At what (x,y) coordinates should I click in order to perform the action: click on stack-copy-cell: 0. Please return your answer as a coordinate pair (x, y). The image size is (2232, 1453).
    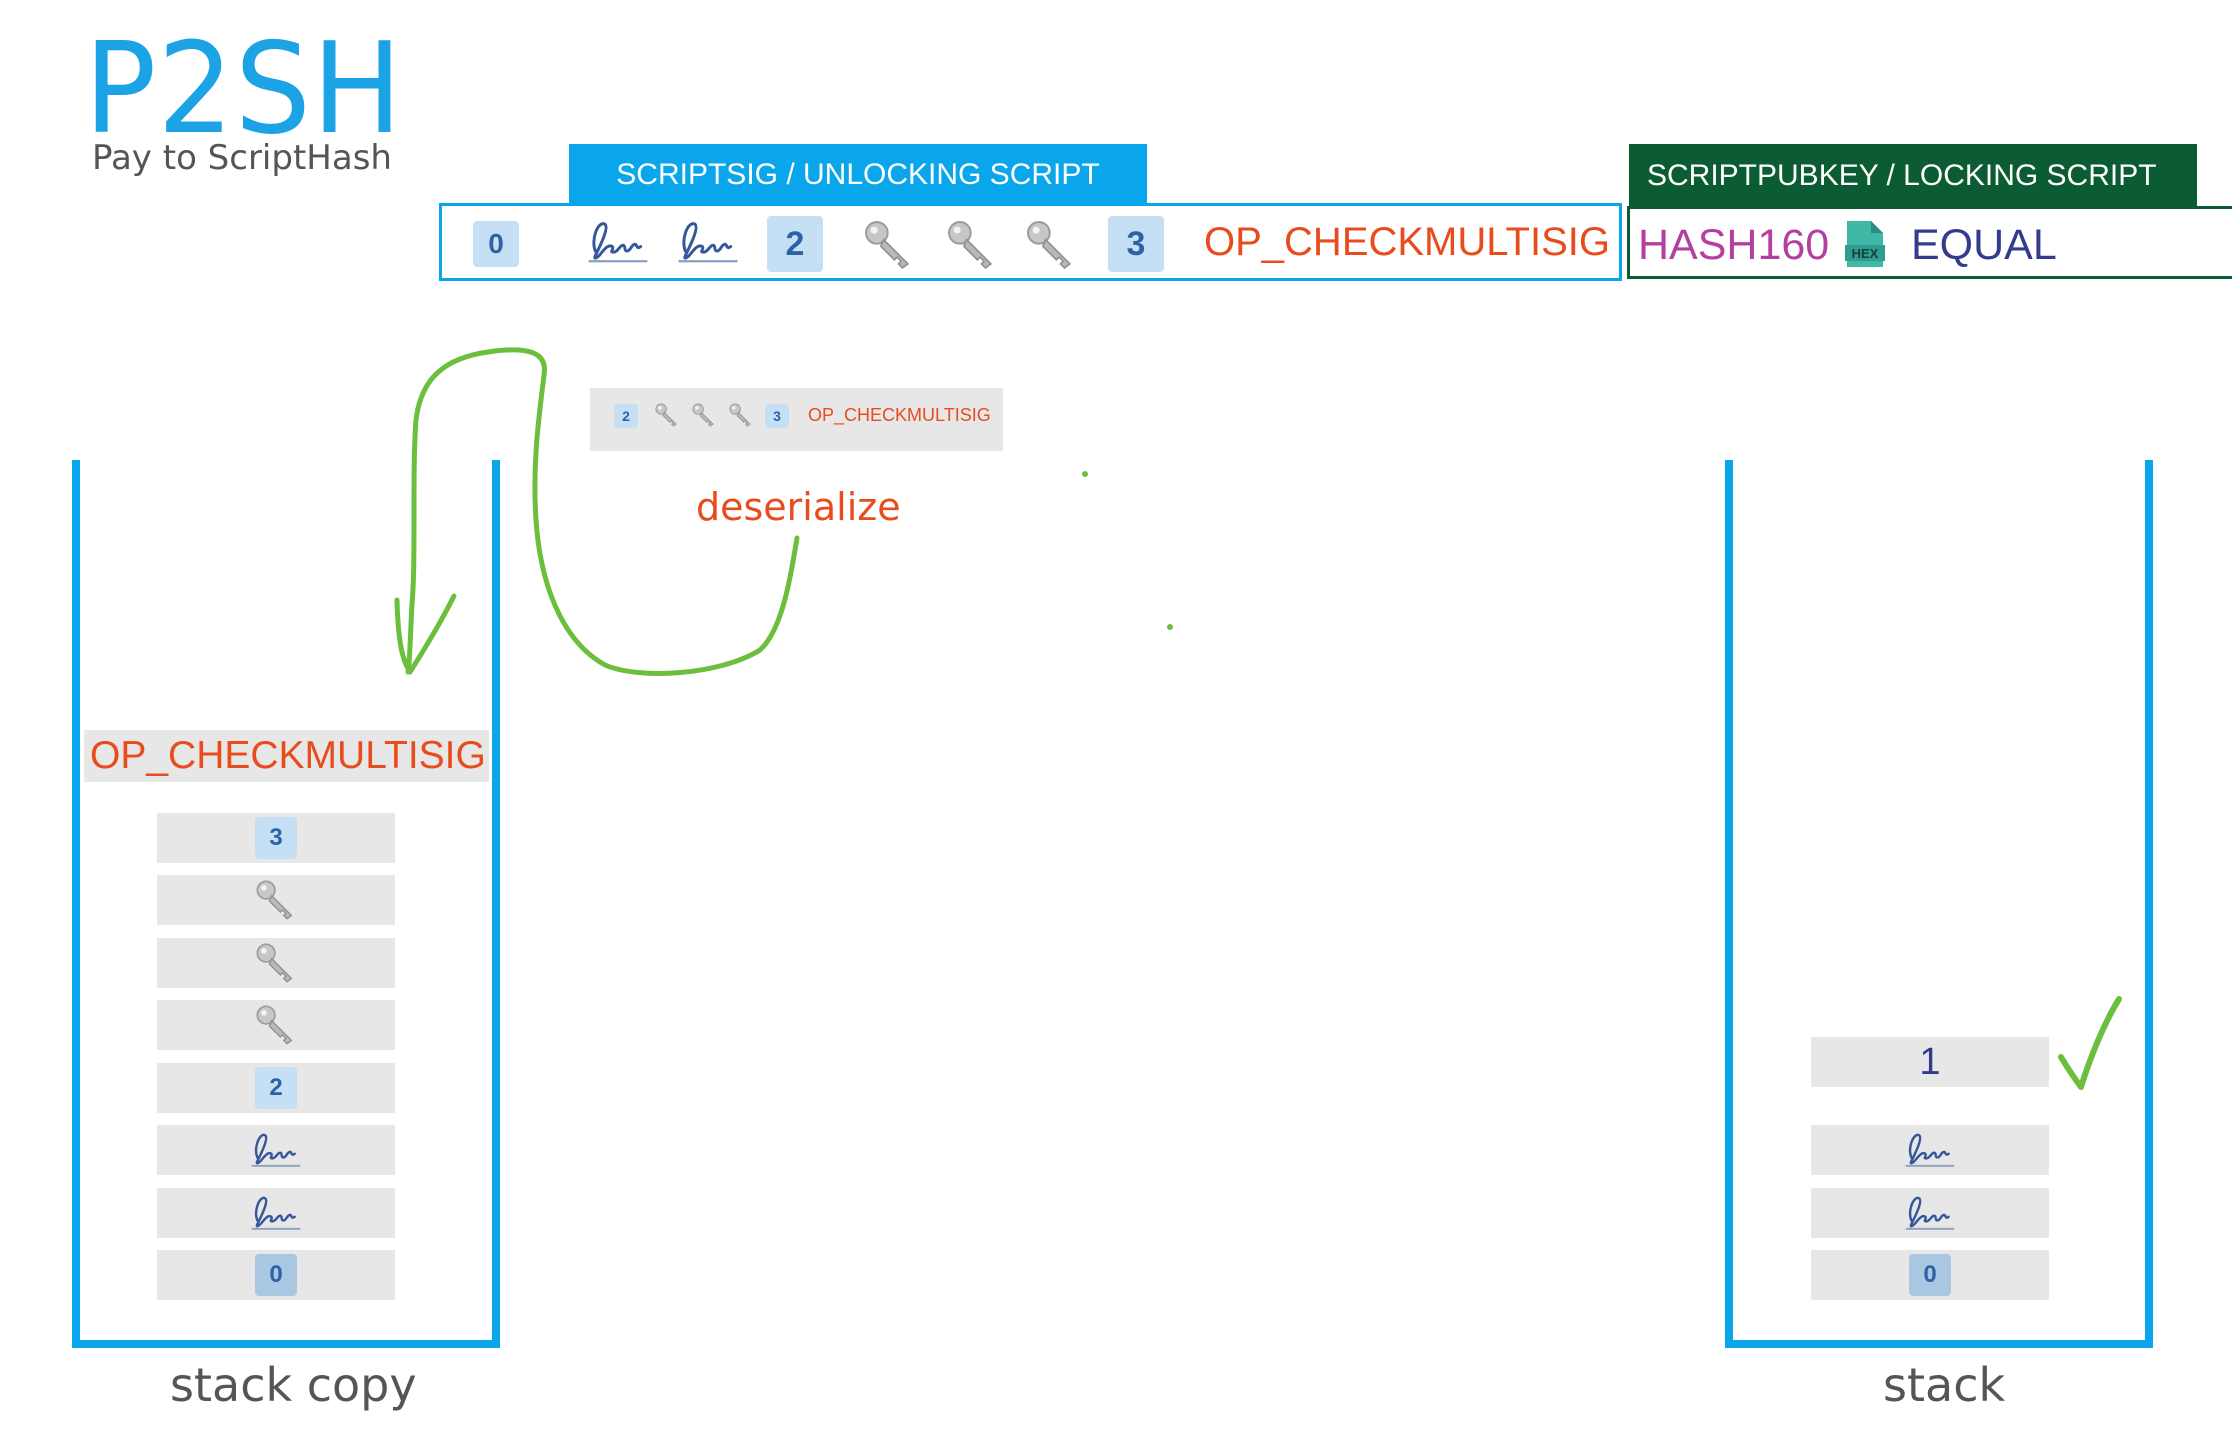
    Looking at the image, I should click on (276, 1275).